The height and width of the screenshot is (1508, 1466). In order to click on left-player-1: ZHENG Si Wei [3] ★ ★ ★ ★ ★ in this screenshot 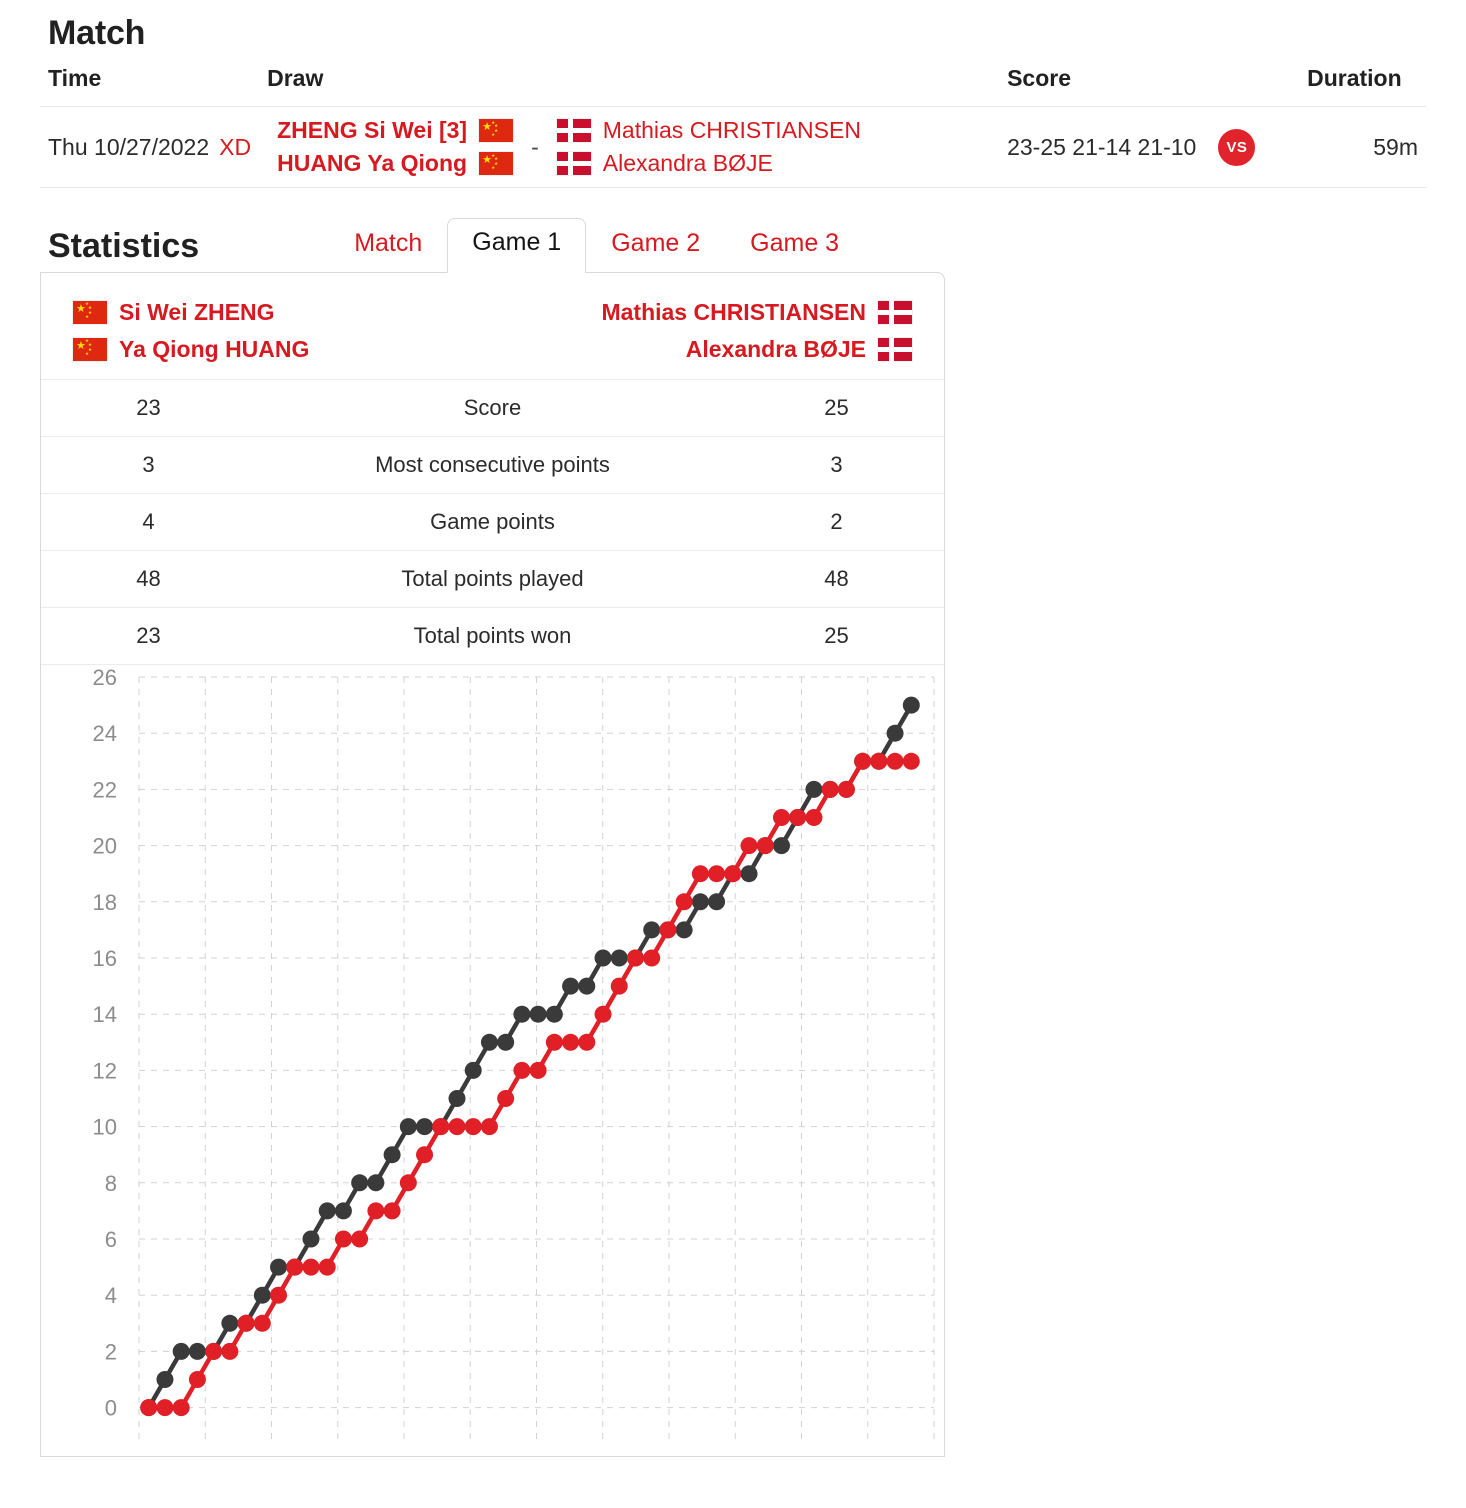, I will do `click(395, 130)`.